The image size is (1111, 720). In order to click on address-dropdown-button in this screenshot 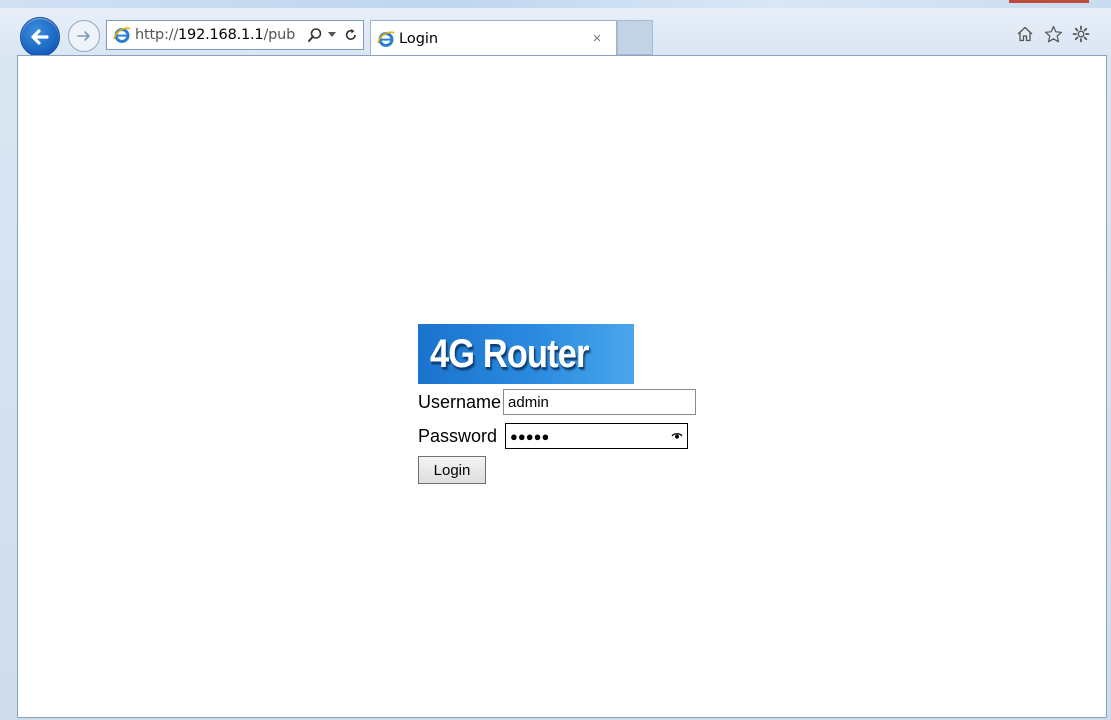, I will do `click(332, 35)`.